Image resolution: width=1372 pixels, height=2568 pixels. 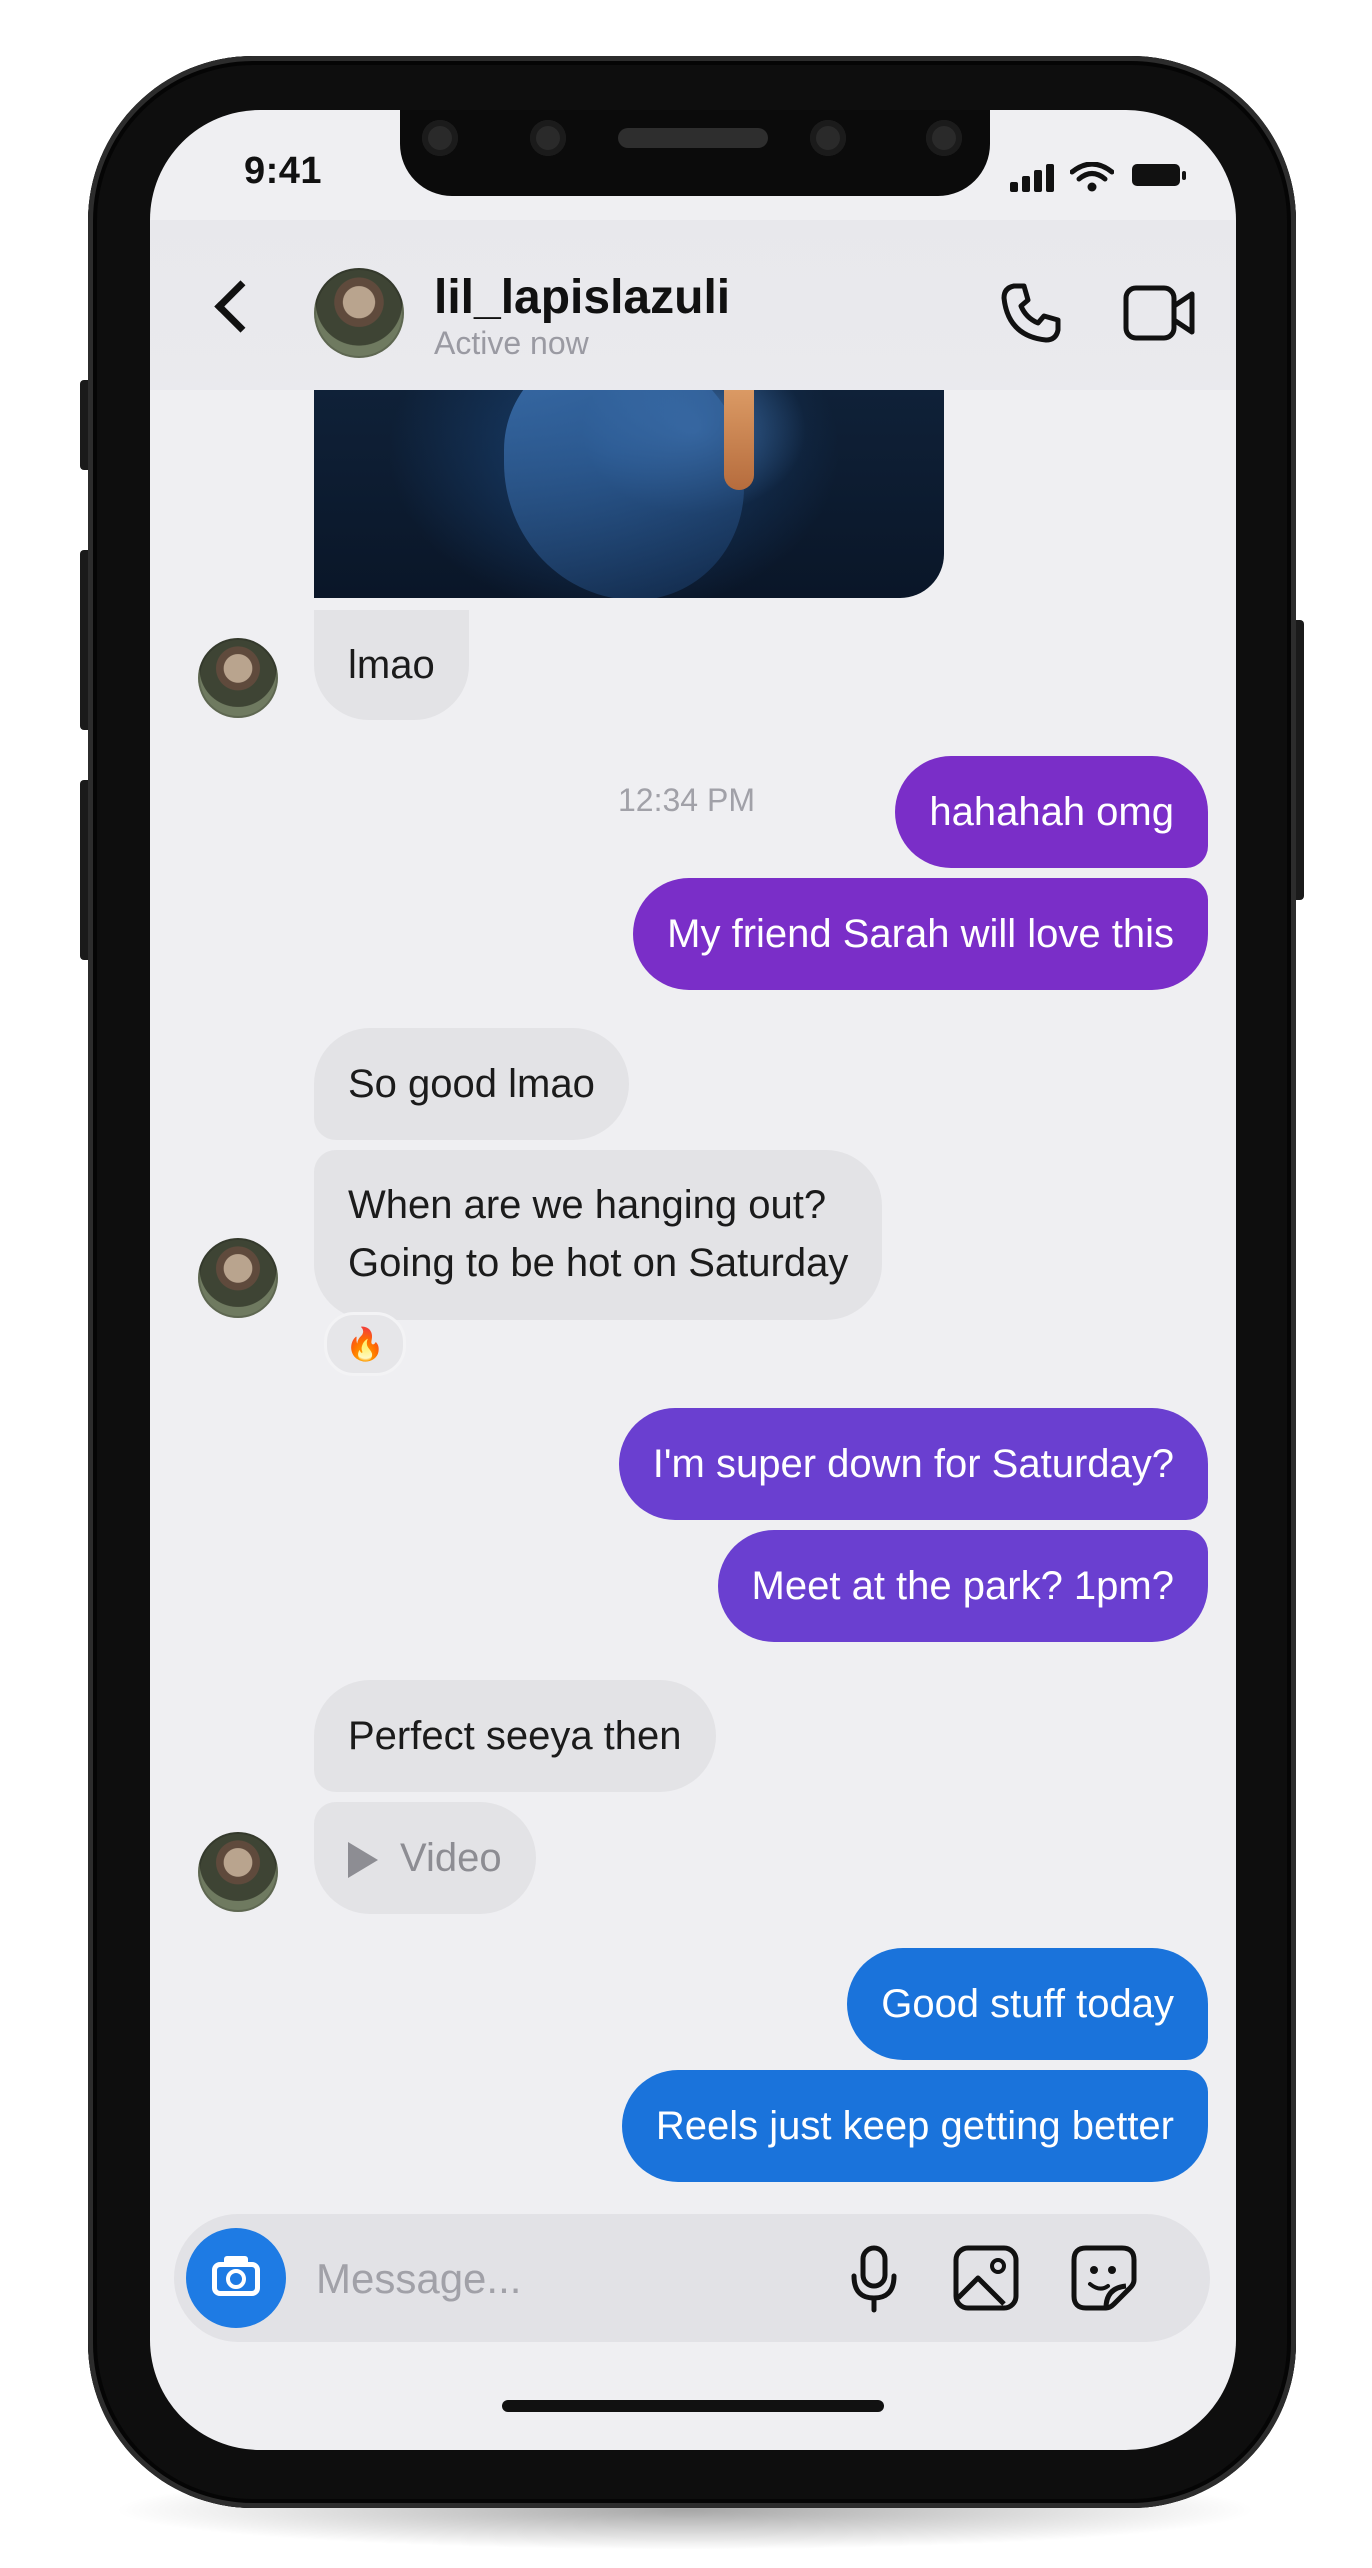 I want to click on message-text: Good stuff today, so click(x=1027, y=2004).